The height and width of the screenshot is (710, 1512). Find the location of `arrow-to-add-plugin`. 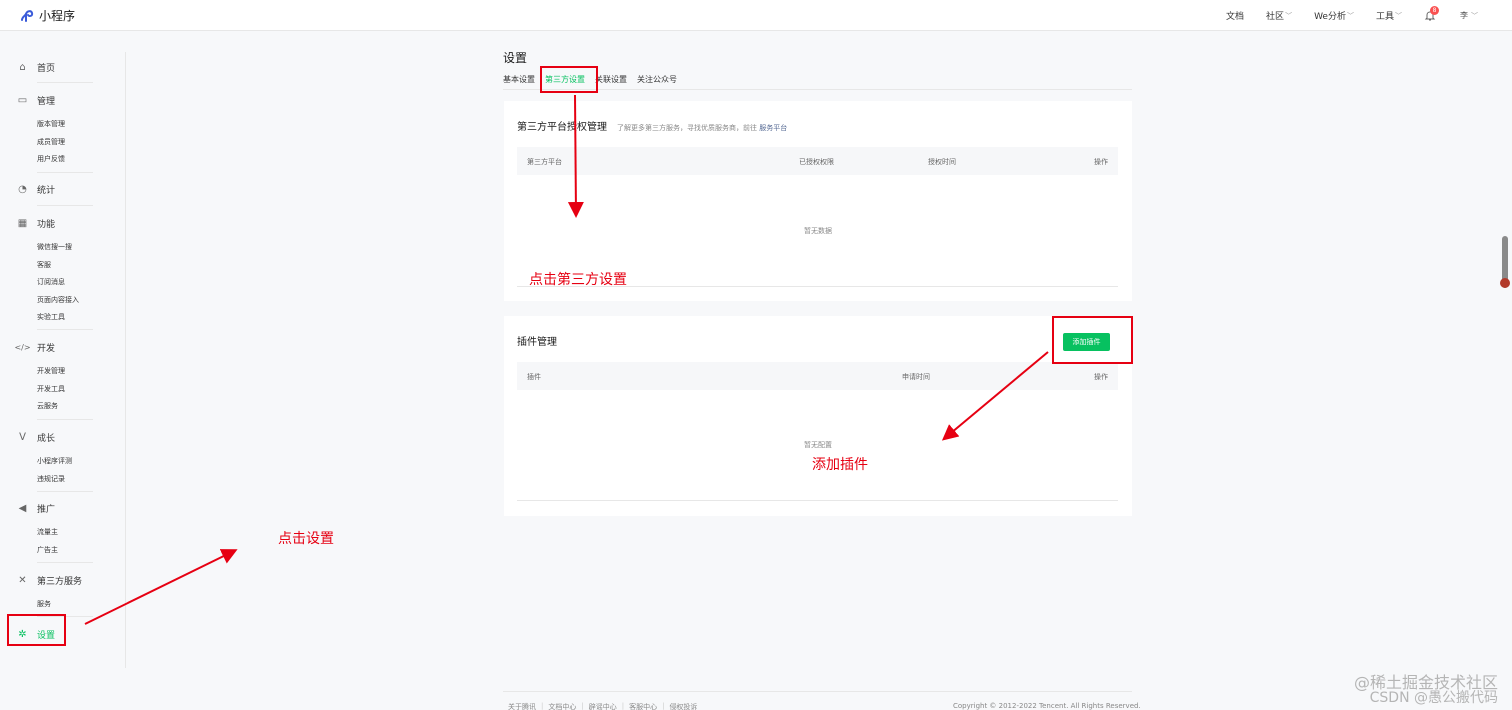

arrow-to-add-plugin is located at coordinates (995, 396).